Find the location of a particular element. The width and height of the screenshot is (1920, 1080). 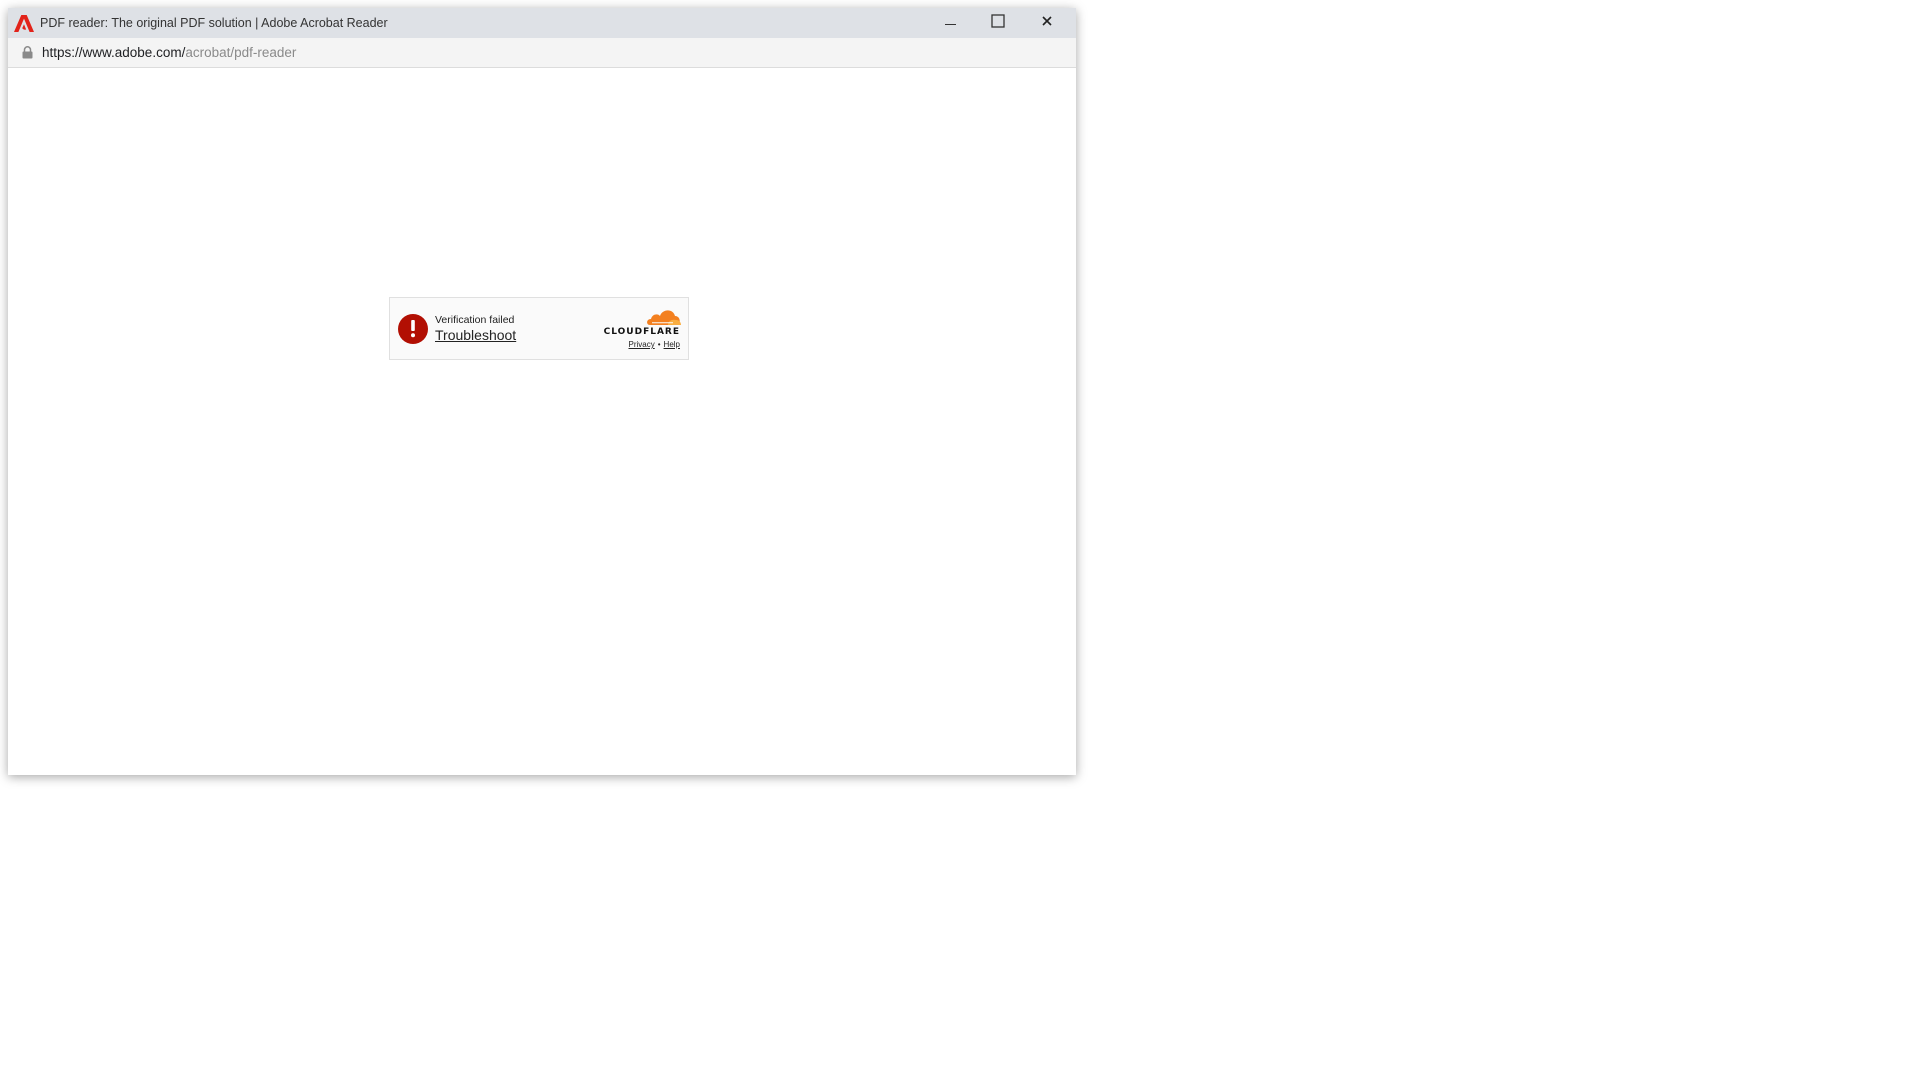

turnstile-footer-links: Privacy • Help is located at coordinates (655, 344).